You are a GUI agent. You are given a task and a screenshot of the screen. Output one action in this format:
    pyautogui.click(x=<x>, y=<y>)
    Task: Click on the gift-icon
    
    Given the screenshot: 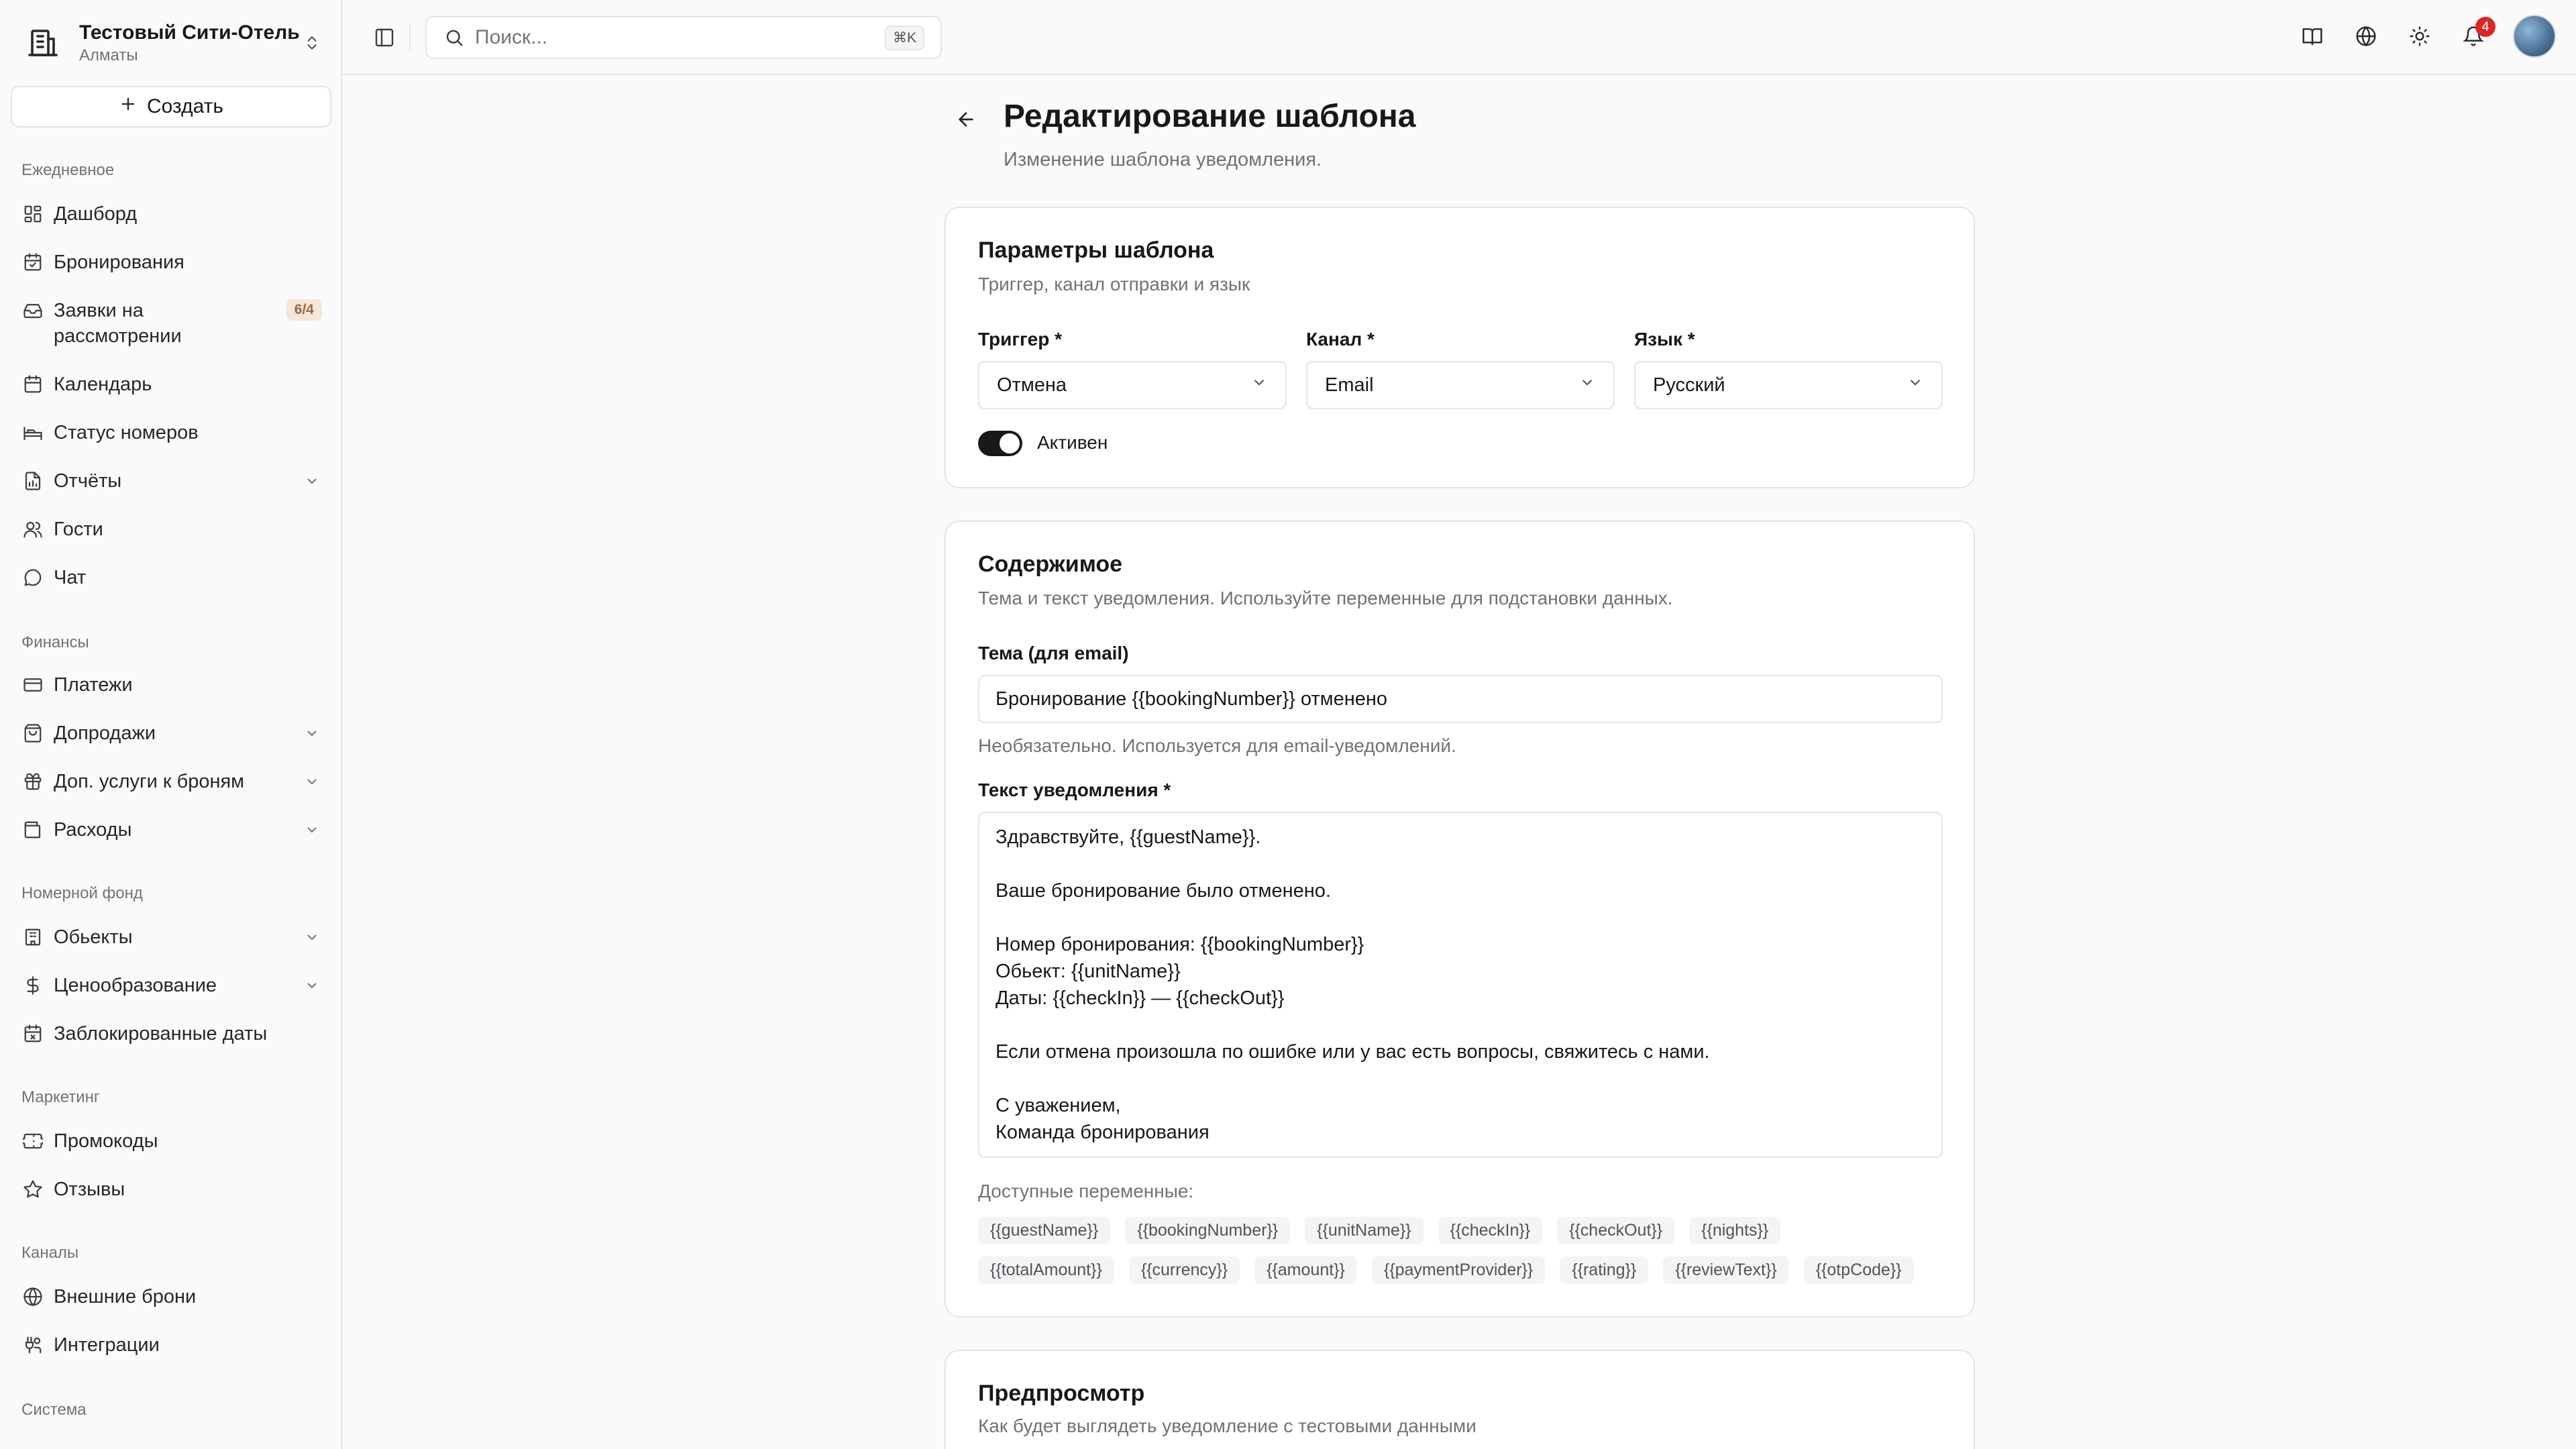 What is the action you would take?
    pyautogui.click(x=32, y=781)
    